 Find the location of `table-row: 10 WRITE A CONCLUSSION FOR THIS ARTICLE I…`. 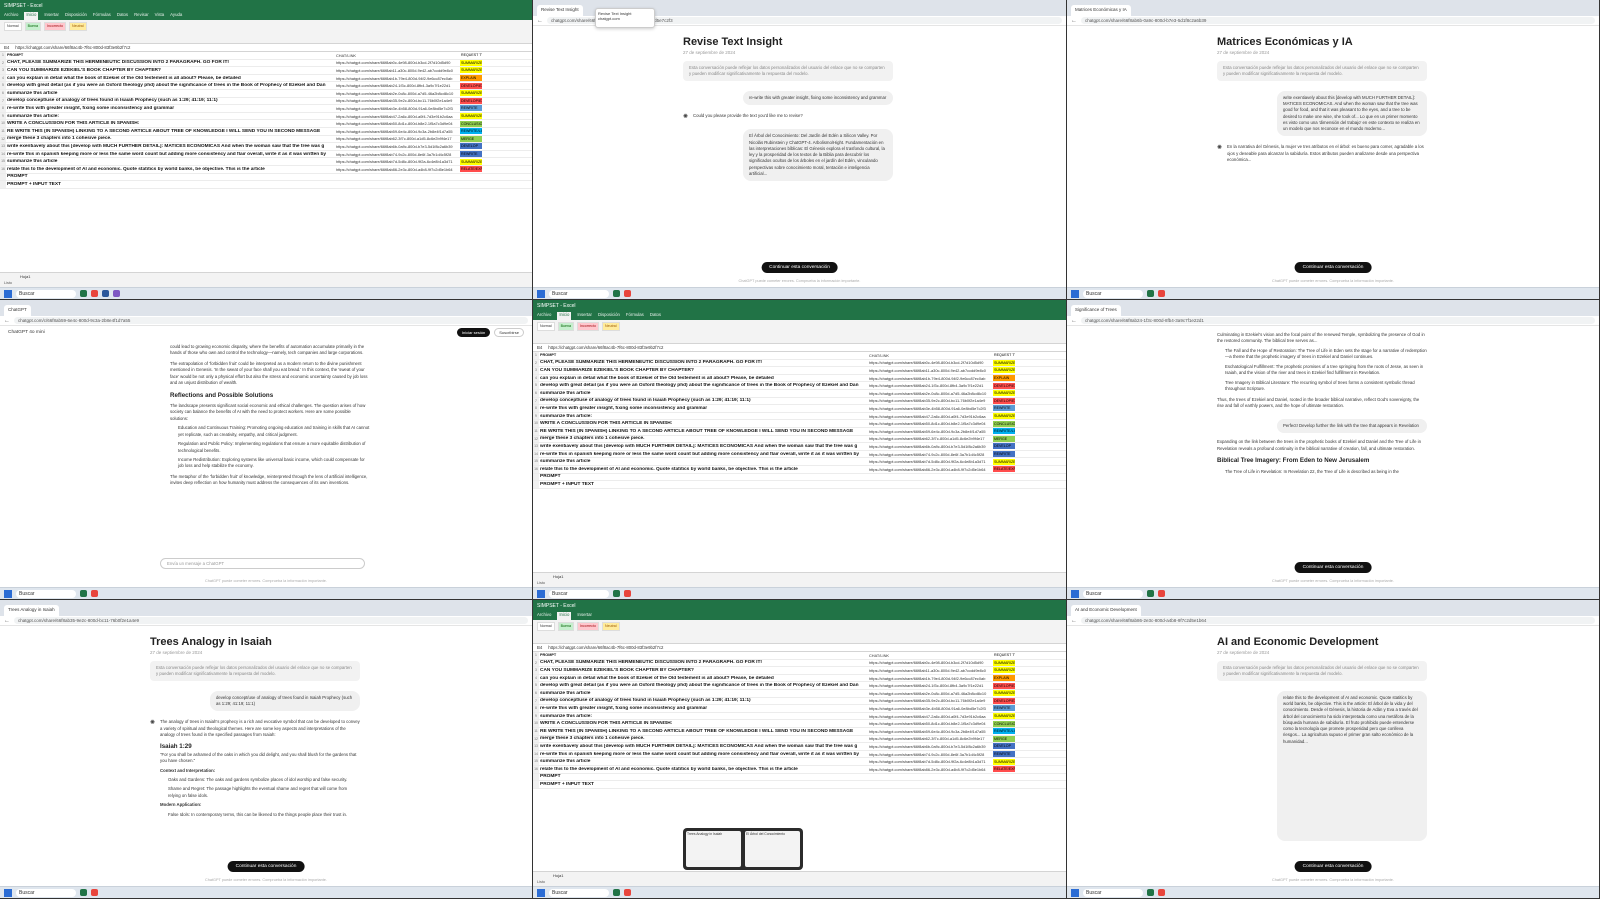

table-row: 10 WRITE A CONCLUSSION FOR THIS ARTICLE I… is located at coordinates (799, 424).